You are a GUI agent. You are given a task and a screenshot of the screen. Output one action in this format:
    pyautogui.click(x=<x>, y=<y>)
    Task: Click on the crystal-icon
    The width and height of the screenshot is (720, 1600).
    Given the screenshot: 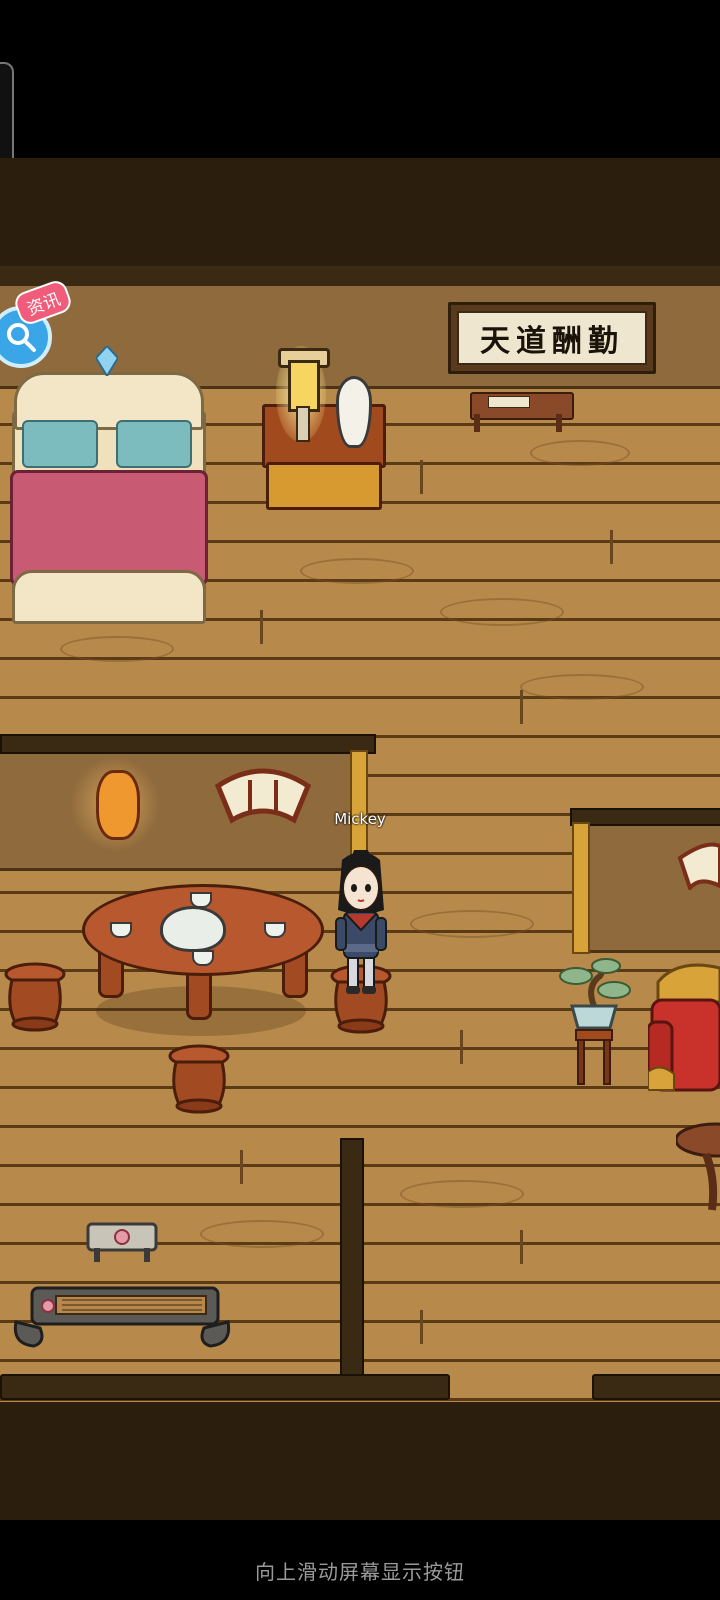 What is the action you would take?
    pyautogui.click(x=107, y=361)
    